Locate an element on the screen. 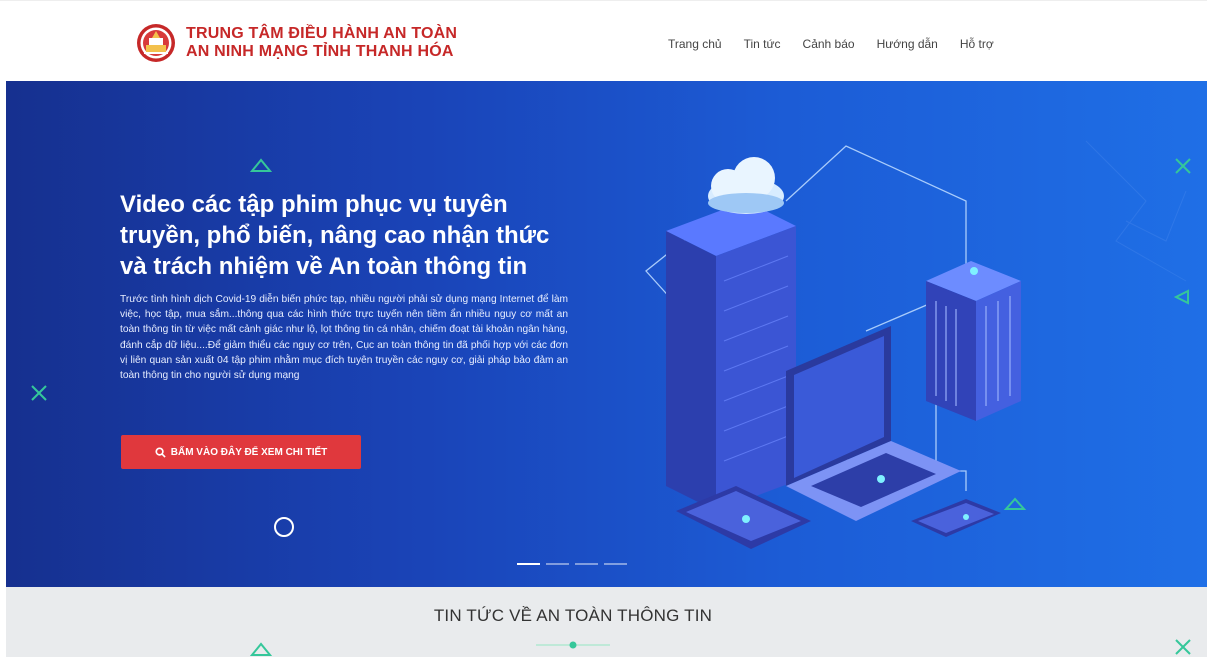 This screenshot has height=657, width=1207. logo-title-line-2: AN NINH MẠNG TỈNH THANH HÓA is located at coordinates (320, 51).